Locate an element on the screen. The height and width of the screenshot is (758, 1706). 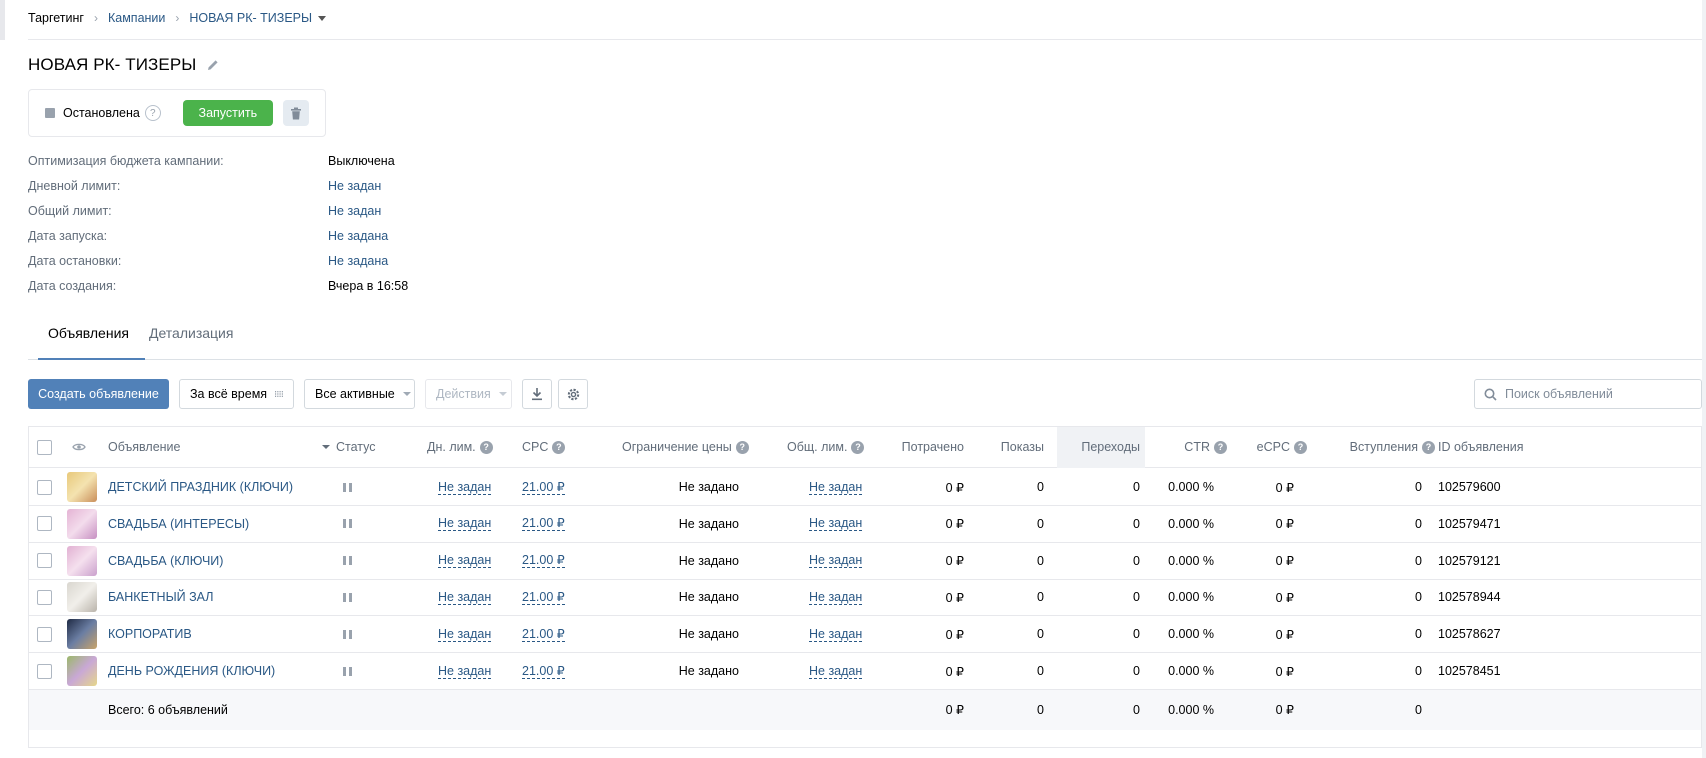
ad-thumbnail-cell is located at coordinates (82, 524).